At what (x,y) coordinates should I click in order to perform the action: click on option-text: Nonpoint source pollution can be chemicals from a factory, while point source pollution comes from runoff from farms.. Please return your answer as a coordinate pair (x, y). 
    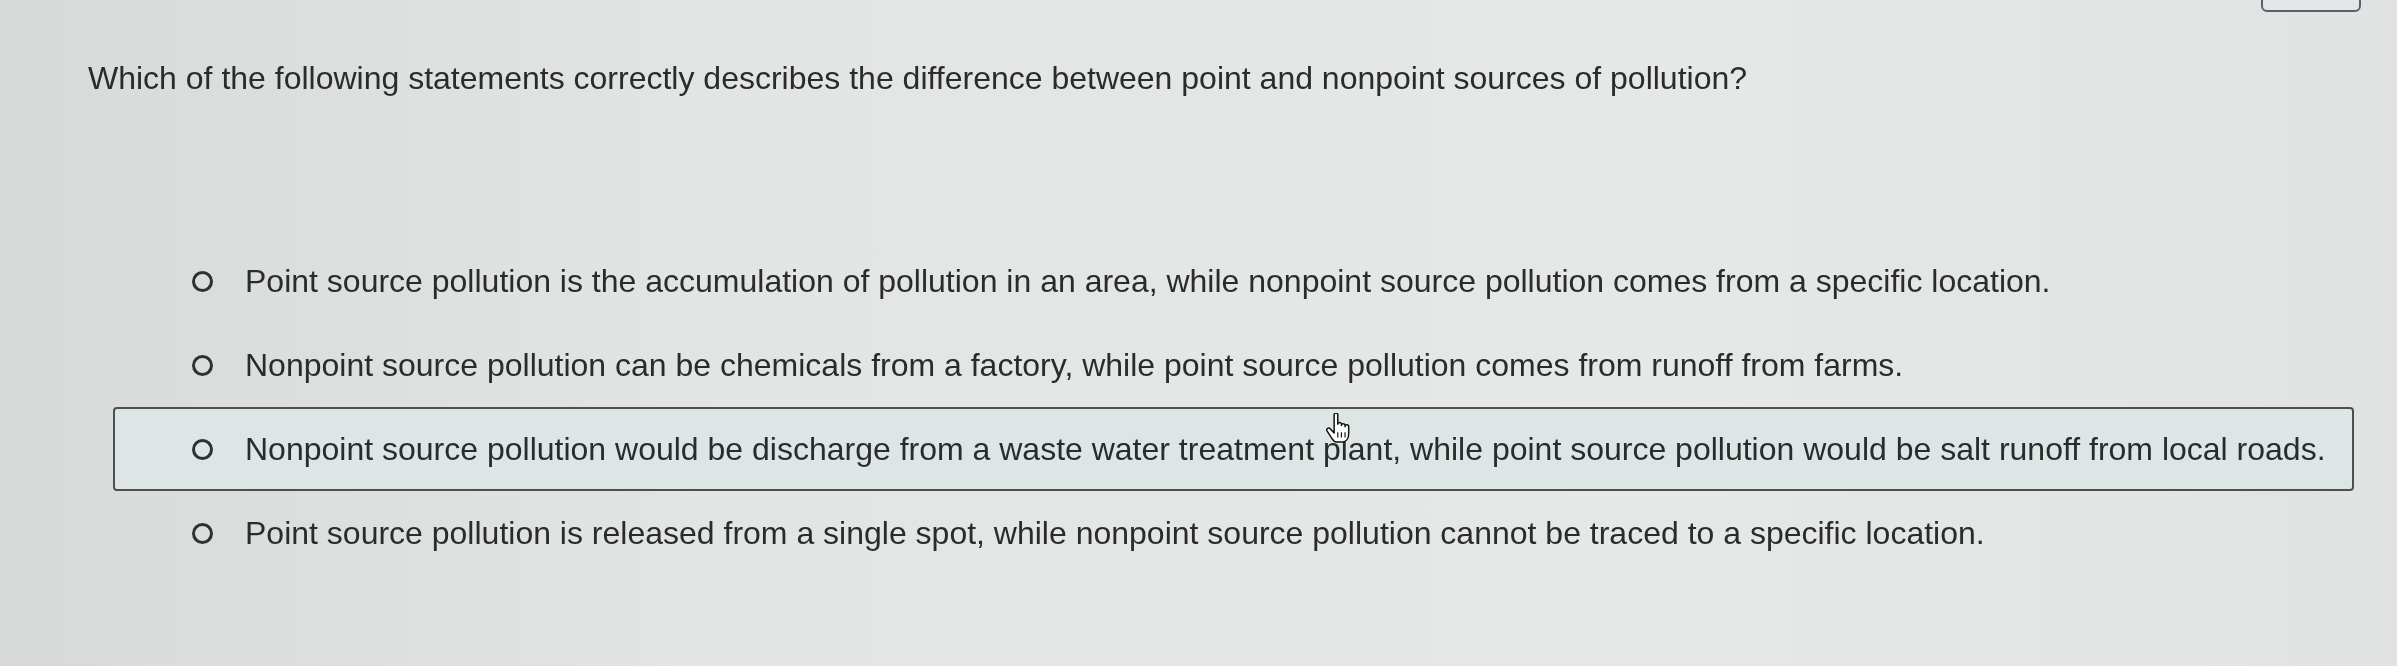
    Looking at the image, I should click on (1074, 365).